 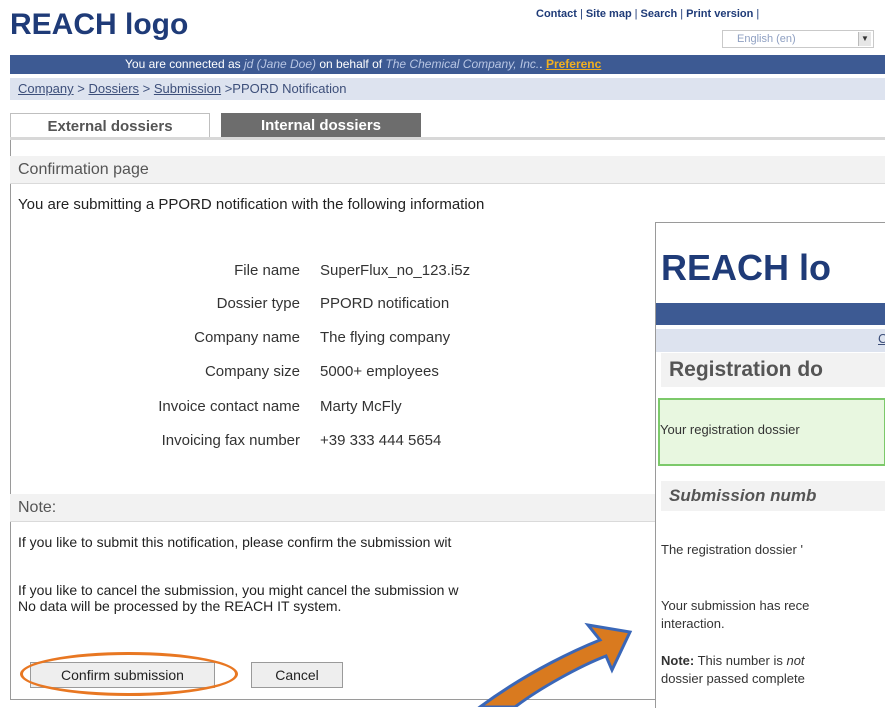 What do you see at coordinates (46, 88) in the screenshot?
I see `breadcrumb-company: Company` at bounding box center [46, 88].